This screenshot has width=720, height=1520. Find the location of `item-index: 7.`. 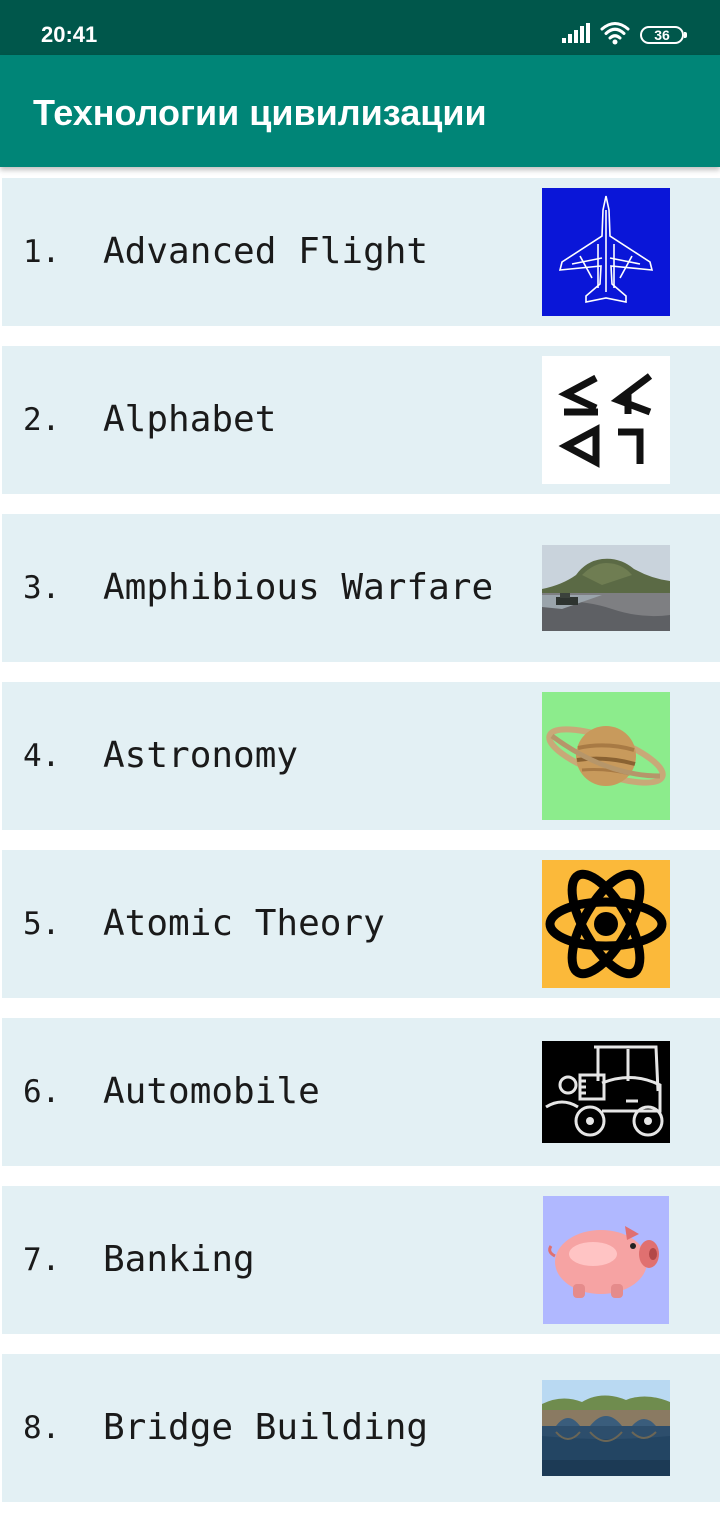

item-index: 7. is located at coordinates (42, 1260).